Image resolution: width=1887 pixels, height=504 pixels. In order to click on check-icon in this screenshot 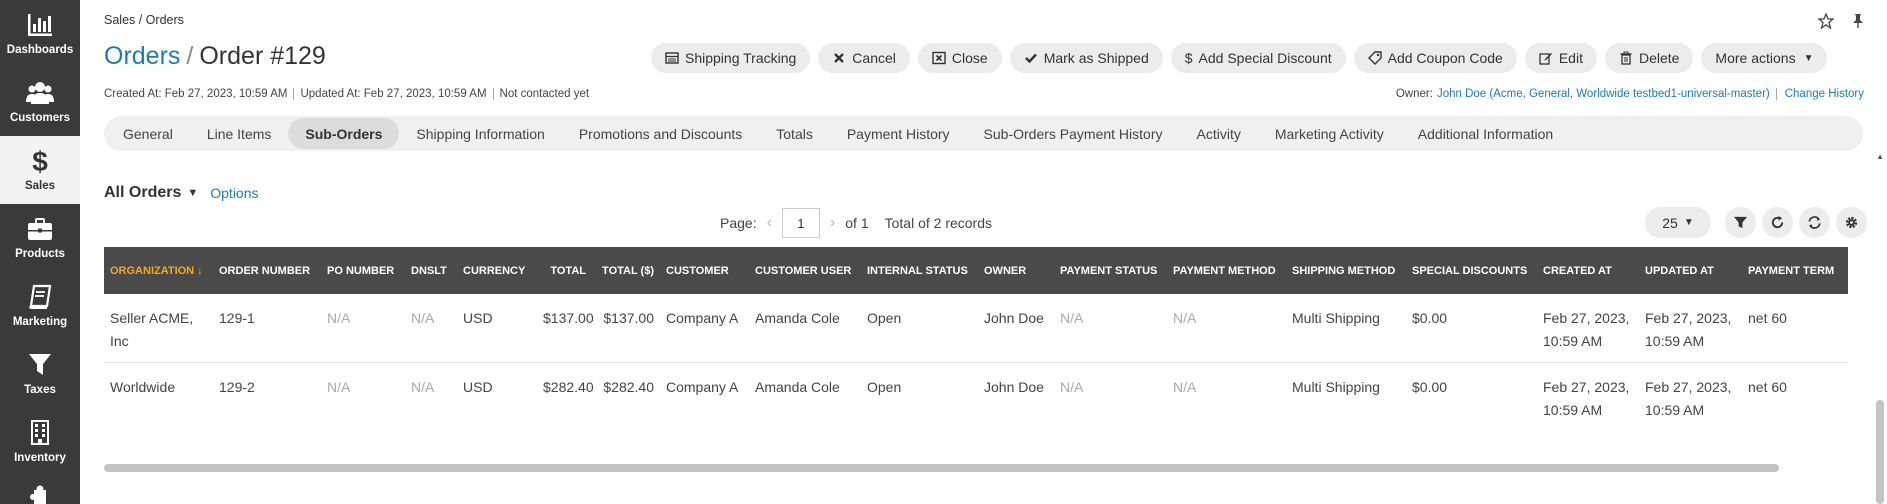, I will do `click(1031, 58)`.